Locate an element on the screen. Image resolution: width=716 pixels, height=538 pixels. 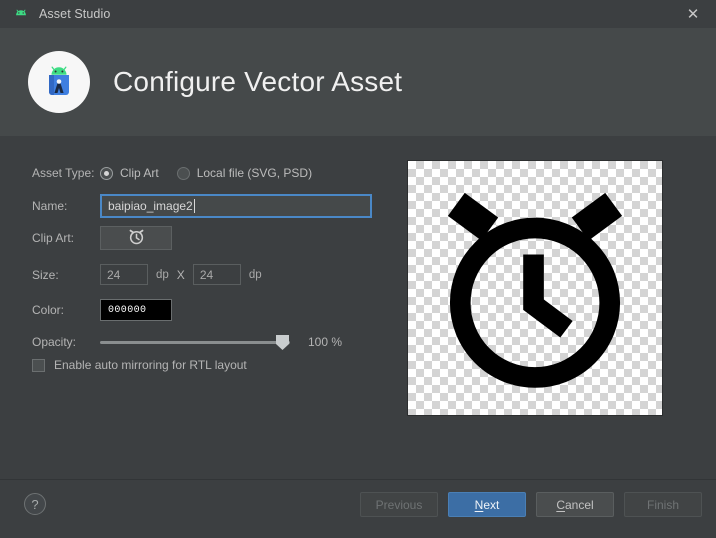
opacity-label: Opacity: is located at coordinates (54, 342).